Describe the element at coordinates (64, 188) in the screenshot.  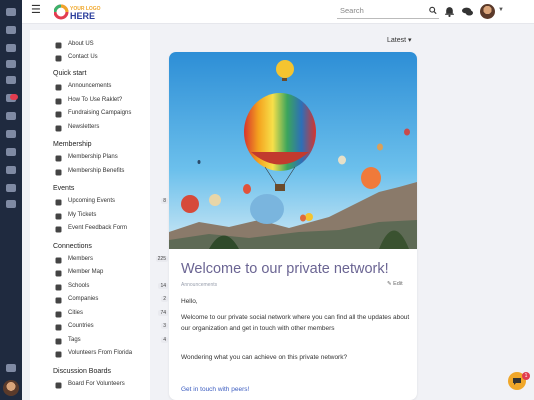
I see `sidebar-section-title: Events` at that location.